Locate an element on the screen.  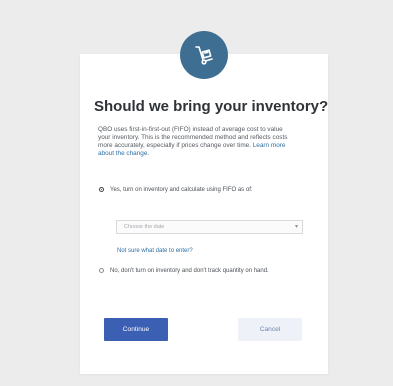
inventory-dolly-icon is located at coordinates (204, 55).